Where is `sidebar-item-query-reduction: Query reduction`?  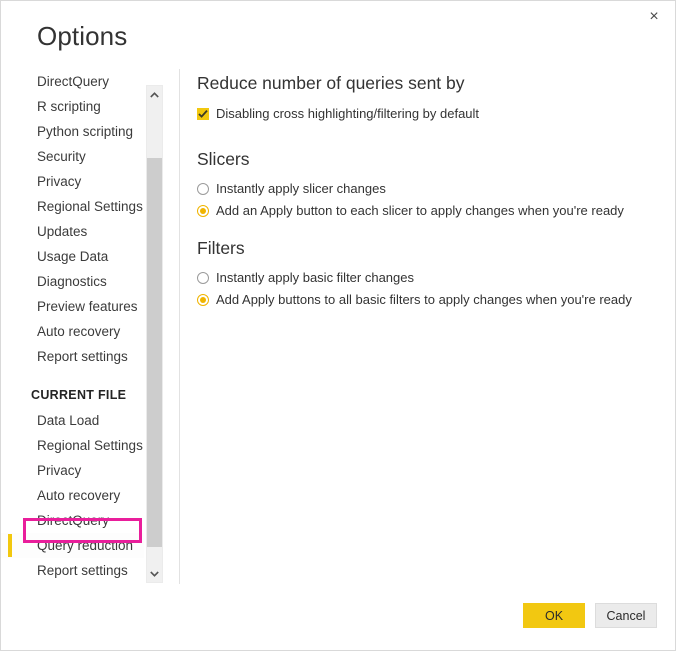 sidebar-item-query-reduction: Query reduction is located at coordinates (72, 545).